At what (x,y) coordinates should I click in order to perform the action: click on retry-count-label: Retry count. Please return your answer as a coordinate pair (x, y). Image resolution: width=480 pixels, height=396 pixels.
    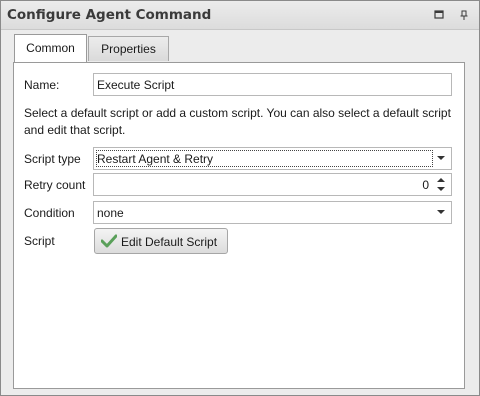
    Looking at the image, I should click on (55, 185).